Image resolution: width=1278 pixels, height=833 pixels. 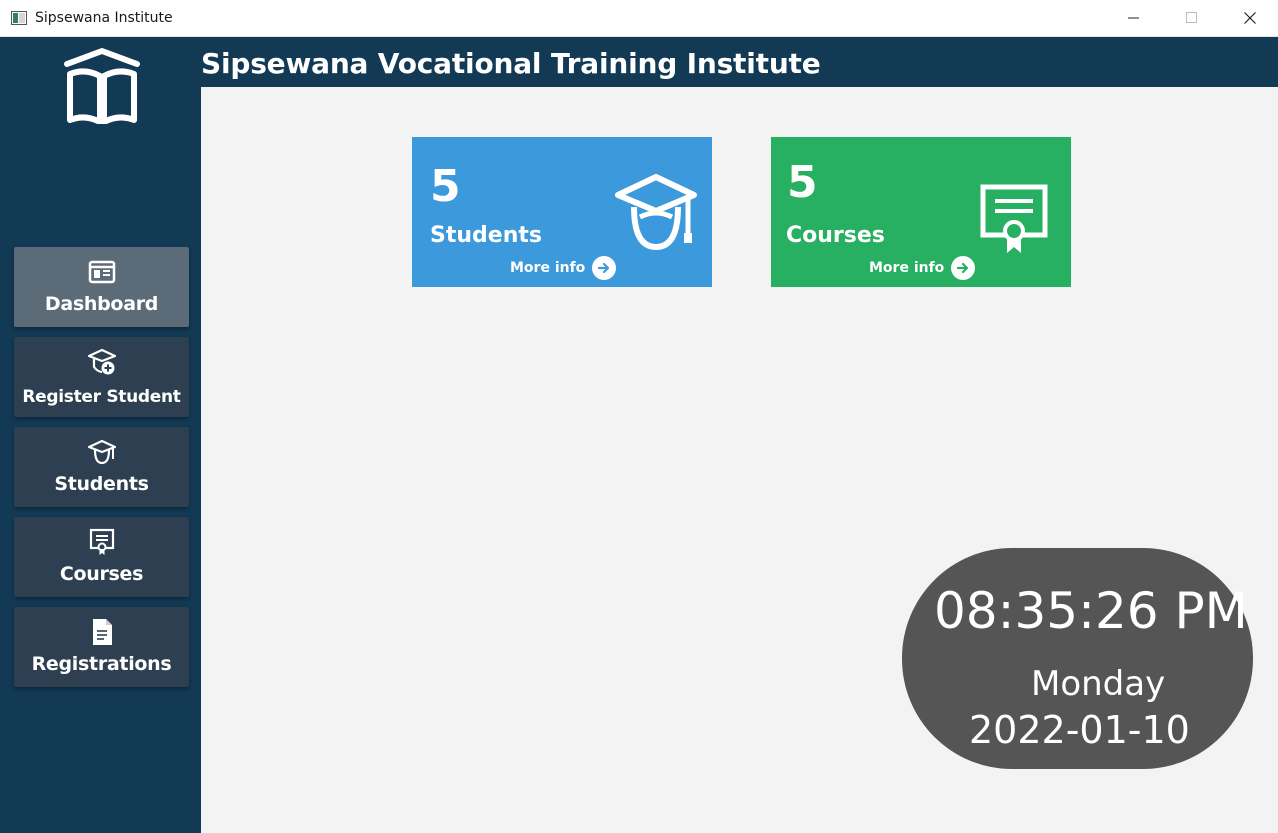 I want to click on register-student-icon, so click(x=101, y=361).